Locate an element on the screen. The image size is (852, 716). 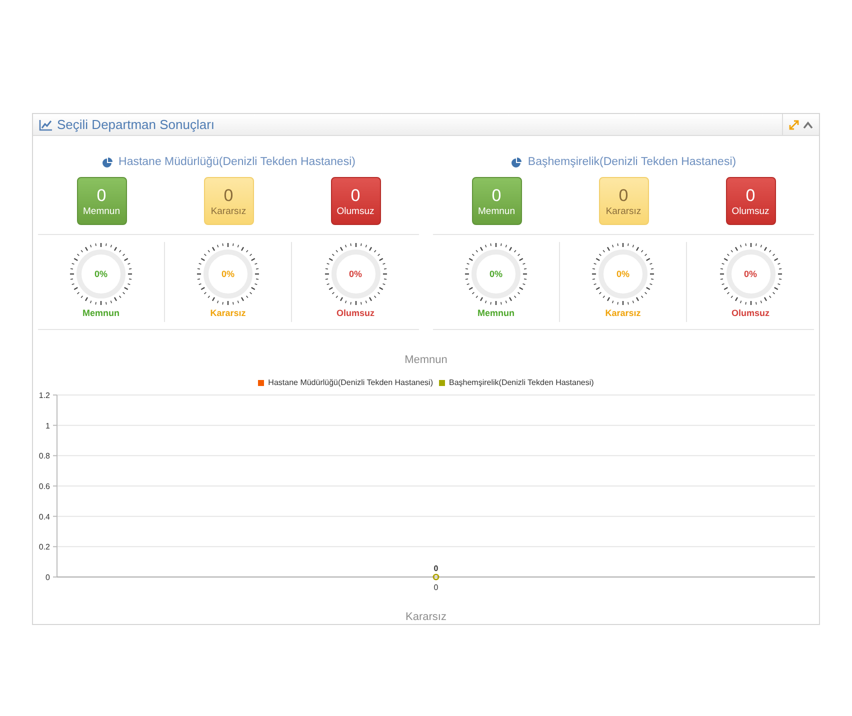
department-title: Başhemşirelik(Denizli Tekden Hastanesi) is located at coordinates (632, 162).